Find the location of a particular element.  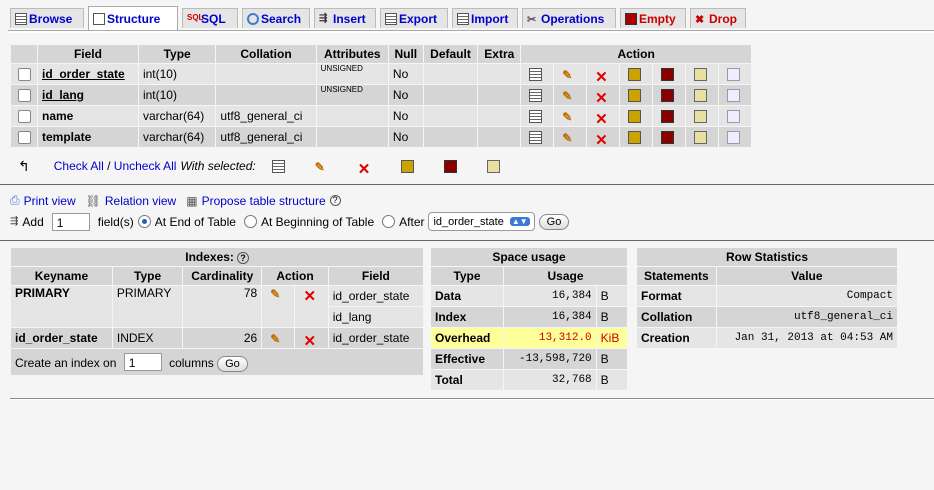

table-row: Collation utf8_general_ci is located at coordinates (767, 317).